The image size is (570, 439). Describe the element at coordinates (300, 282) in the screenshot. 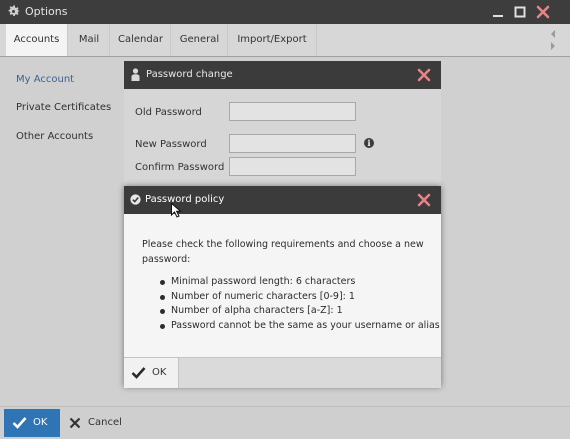

I see `list-item: Minimal password length: 6 characters` at that location.